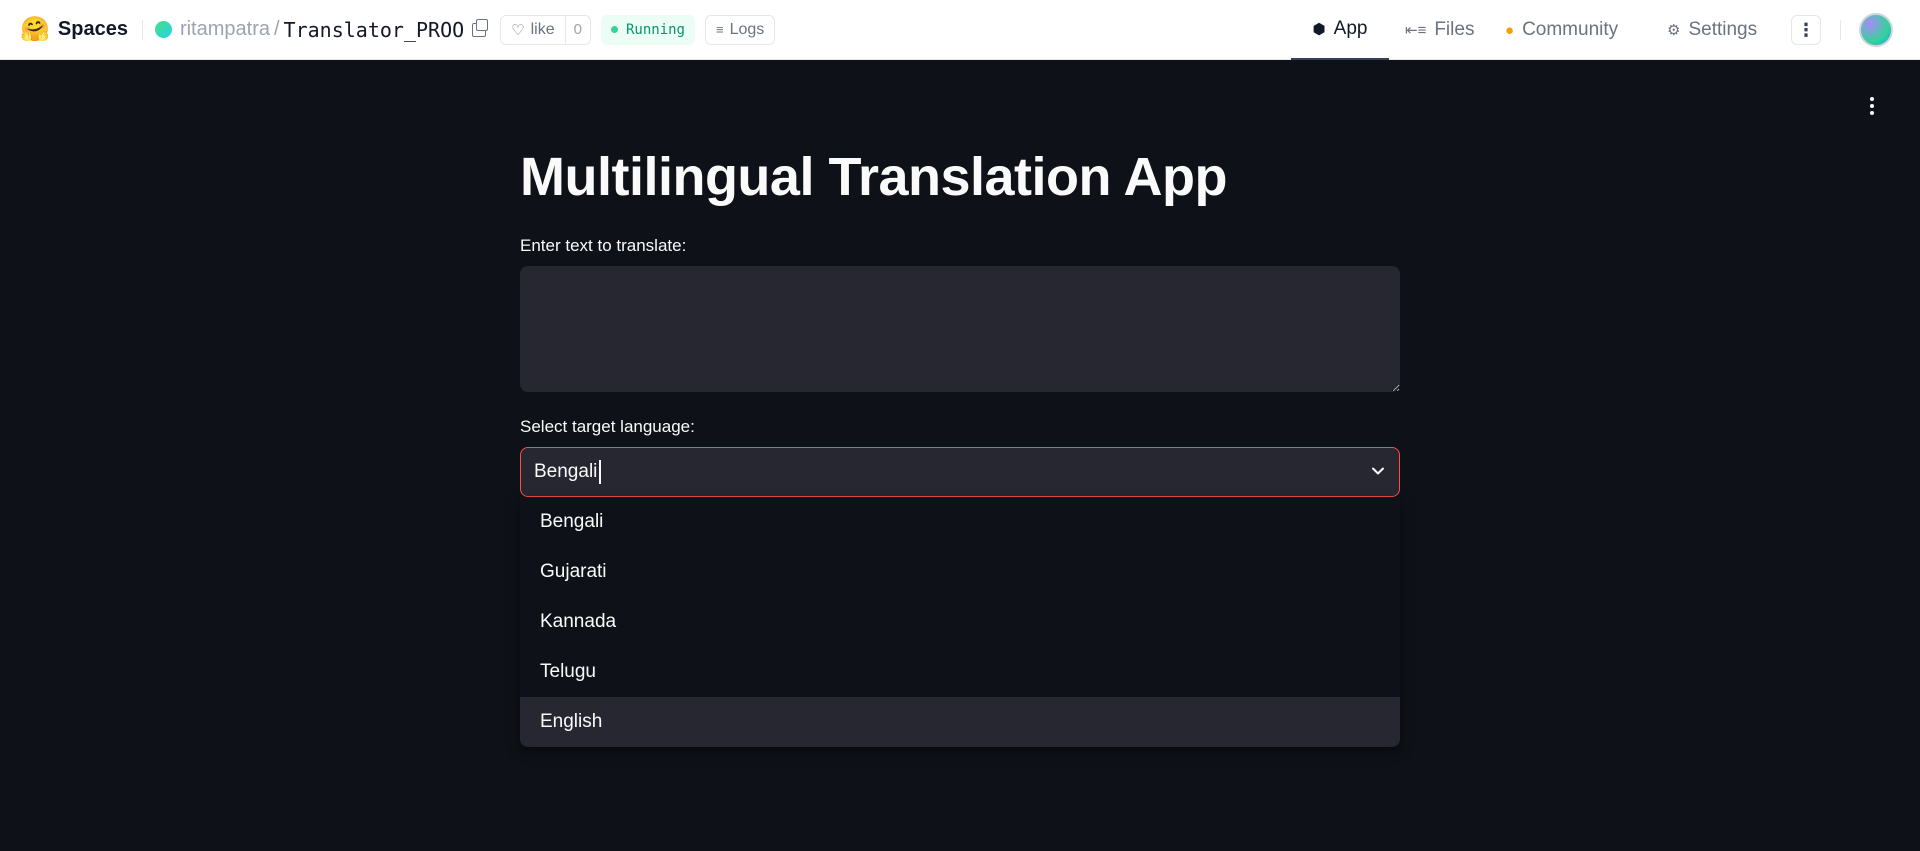 Image resolution: width=1920 pixels, height=851 pixels. Describe the element at coordinates (960, 572) in the screenshot. I see `language-option: Gujarati` at that location.